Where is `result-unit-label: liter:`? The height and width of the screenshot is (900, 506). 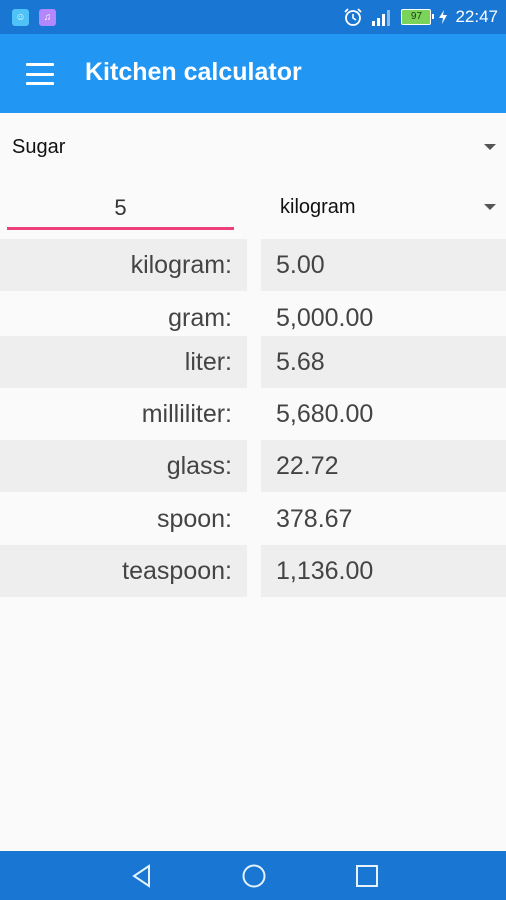
result-unit-label: liter: is located at coordinates (123, 362).